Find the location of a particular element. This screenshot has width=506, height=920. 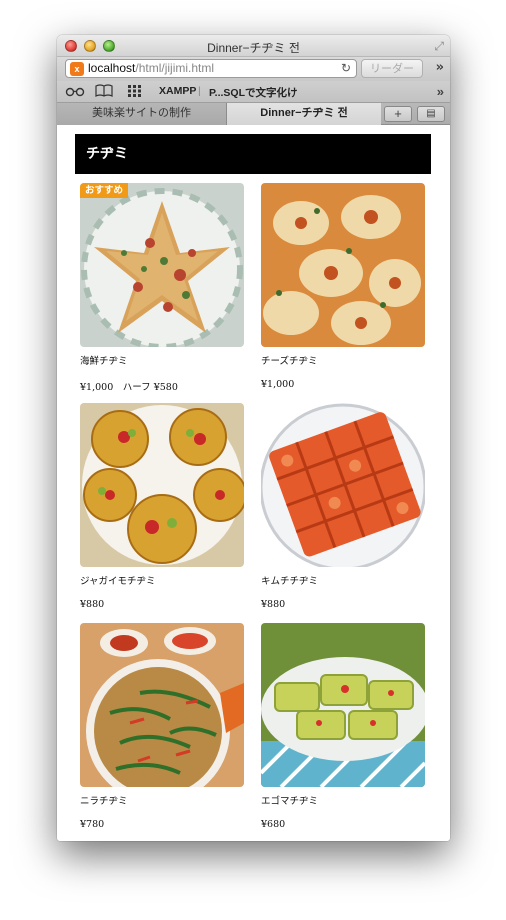

bookmarks-bar: XAMPP | P...SQLで文字化け » is located at coordinates (253, 92).